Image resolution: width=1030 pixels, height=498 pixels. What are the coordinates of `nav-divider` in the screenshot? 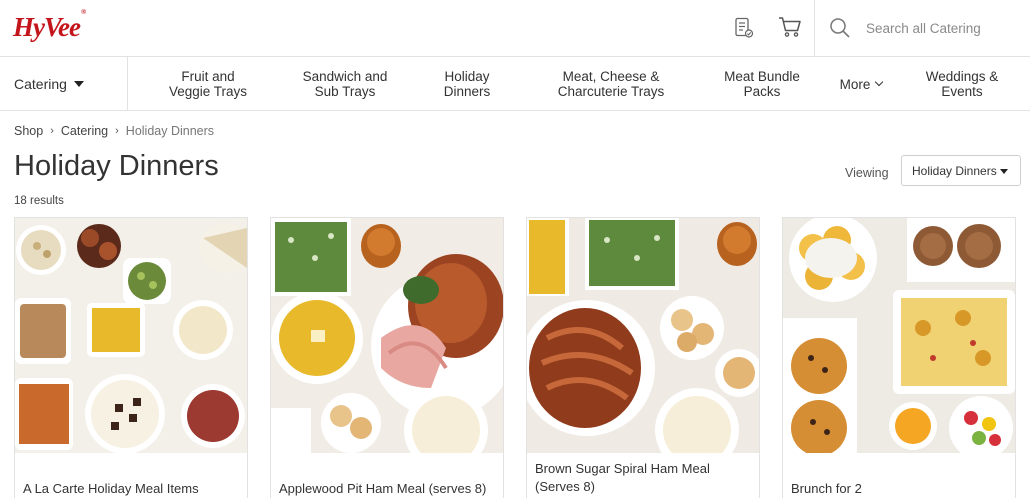 It's located at (127, 84).